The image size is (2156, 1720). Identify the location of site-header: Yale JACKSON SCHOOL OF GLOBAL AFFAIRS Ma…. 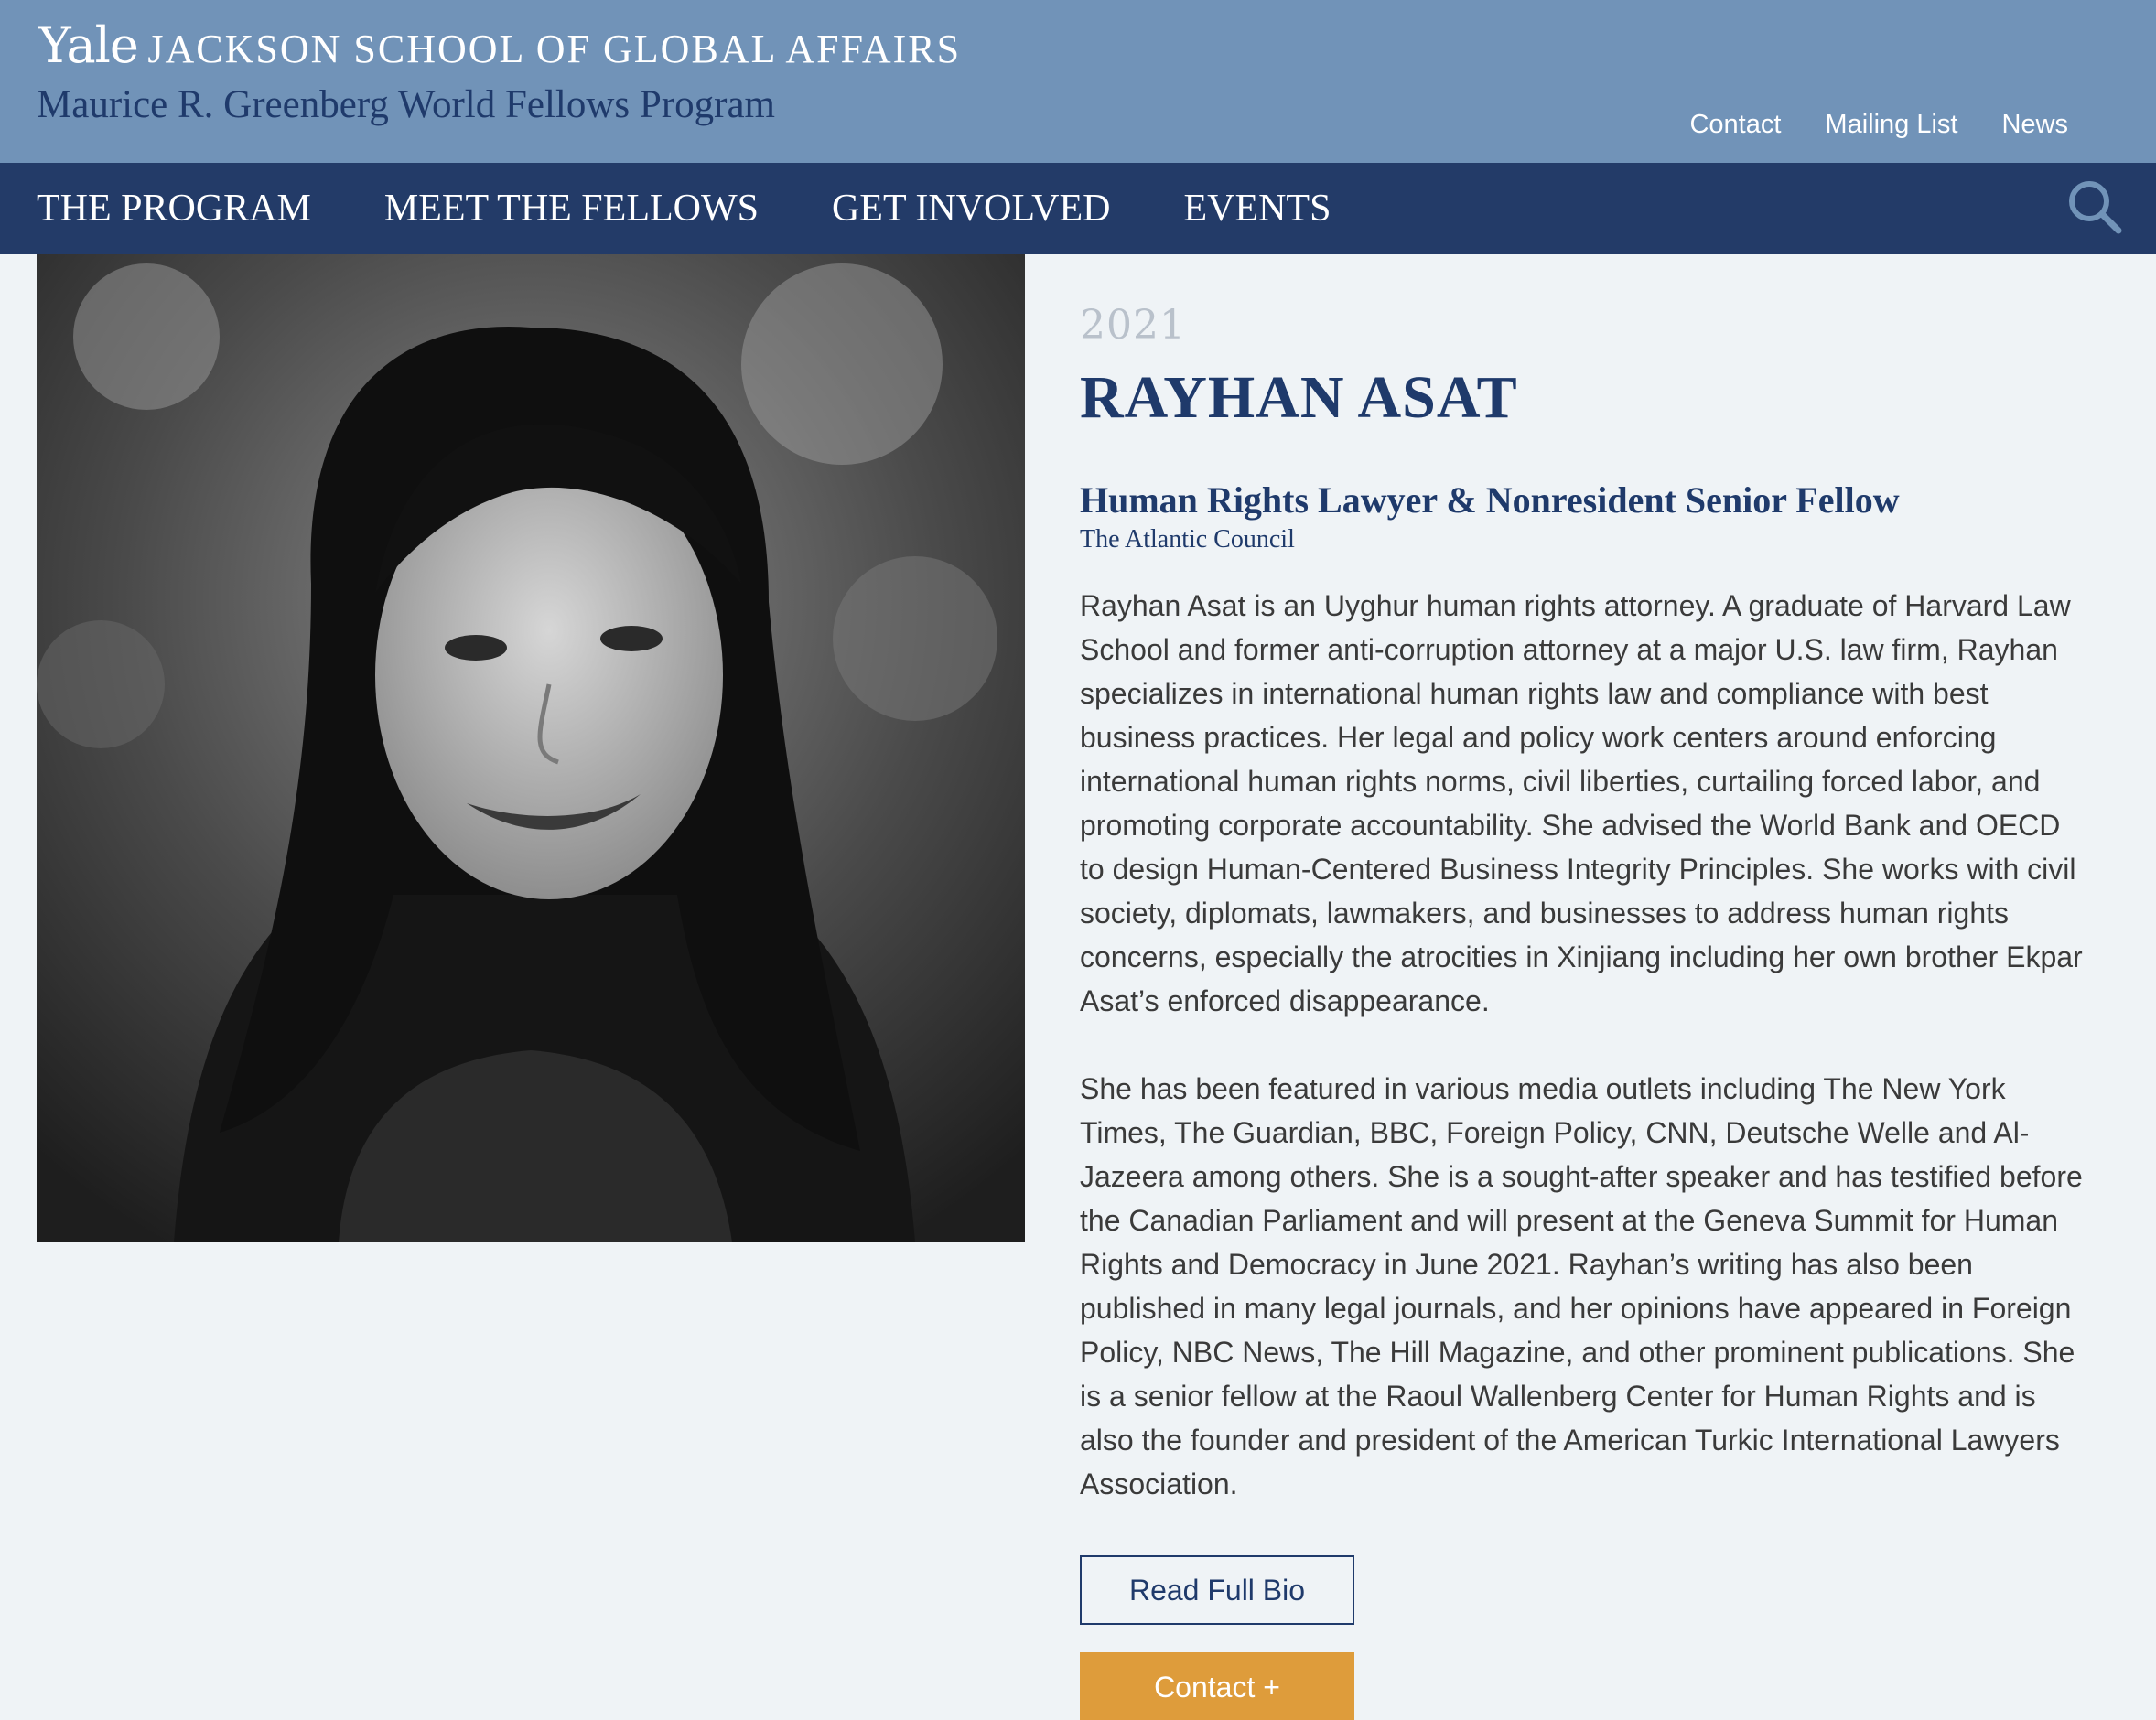
(1078, 81).